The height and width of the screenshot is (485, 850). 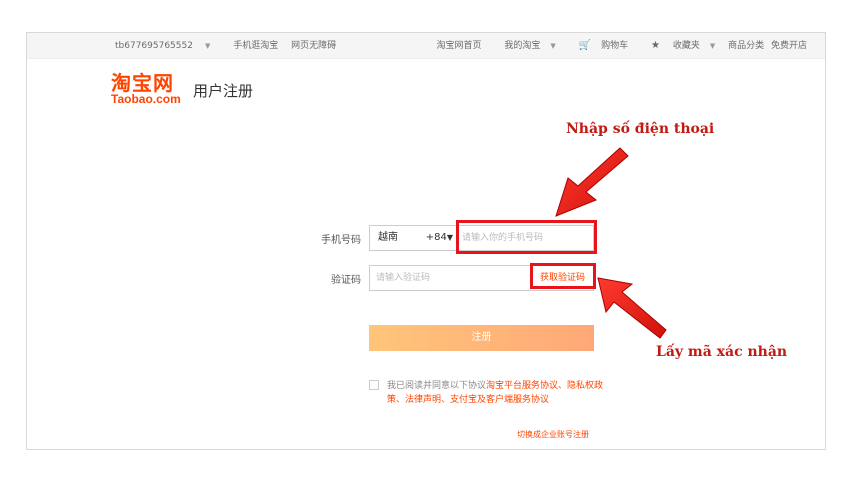 I want to click on caret-down-icon: ▼, so click(x=449, y=237).